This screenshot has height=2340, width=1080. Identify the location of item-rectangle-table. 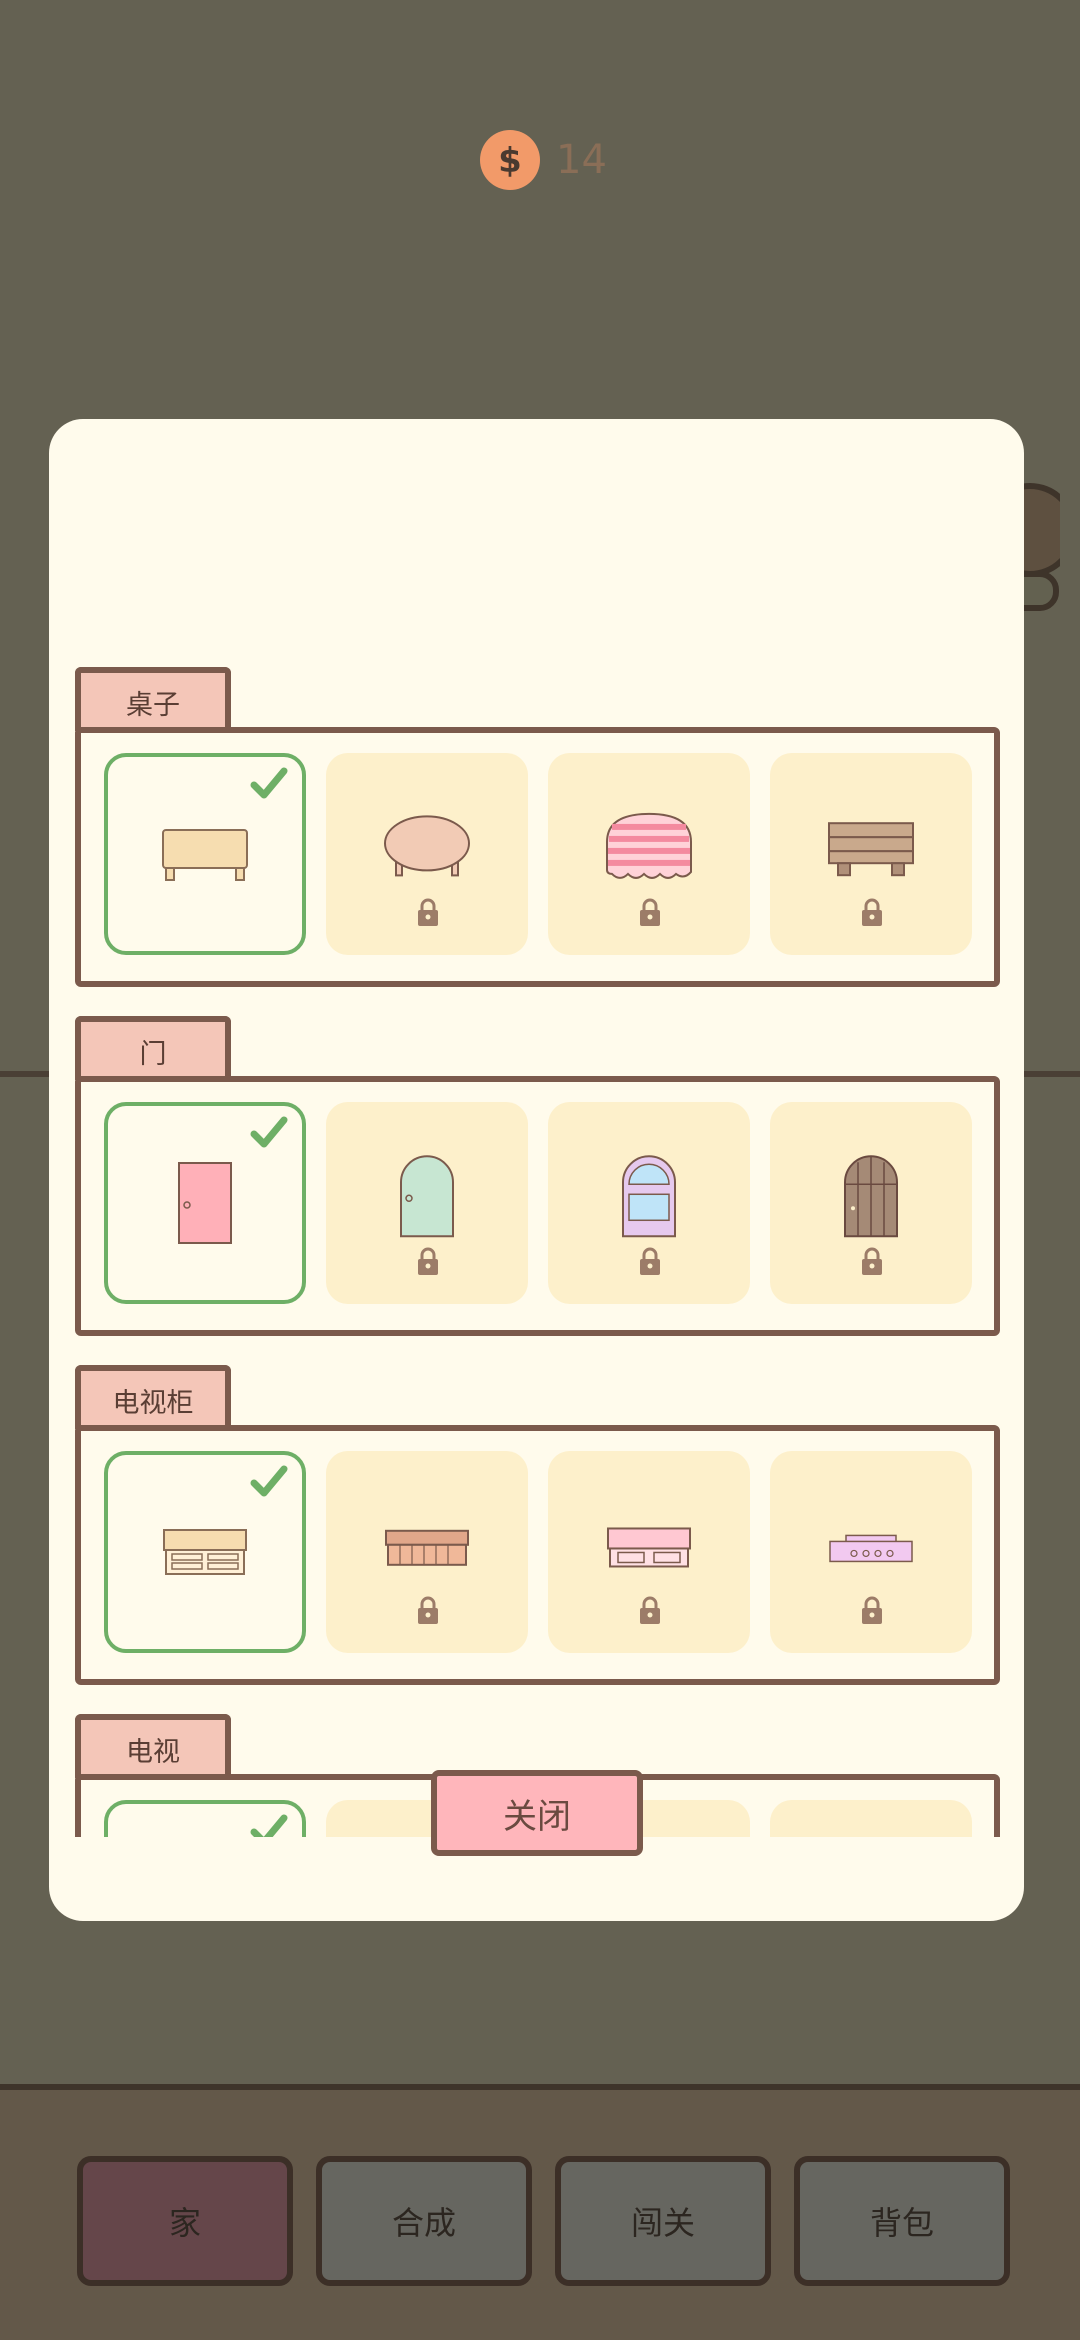
(205, 854).